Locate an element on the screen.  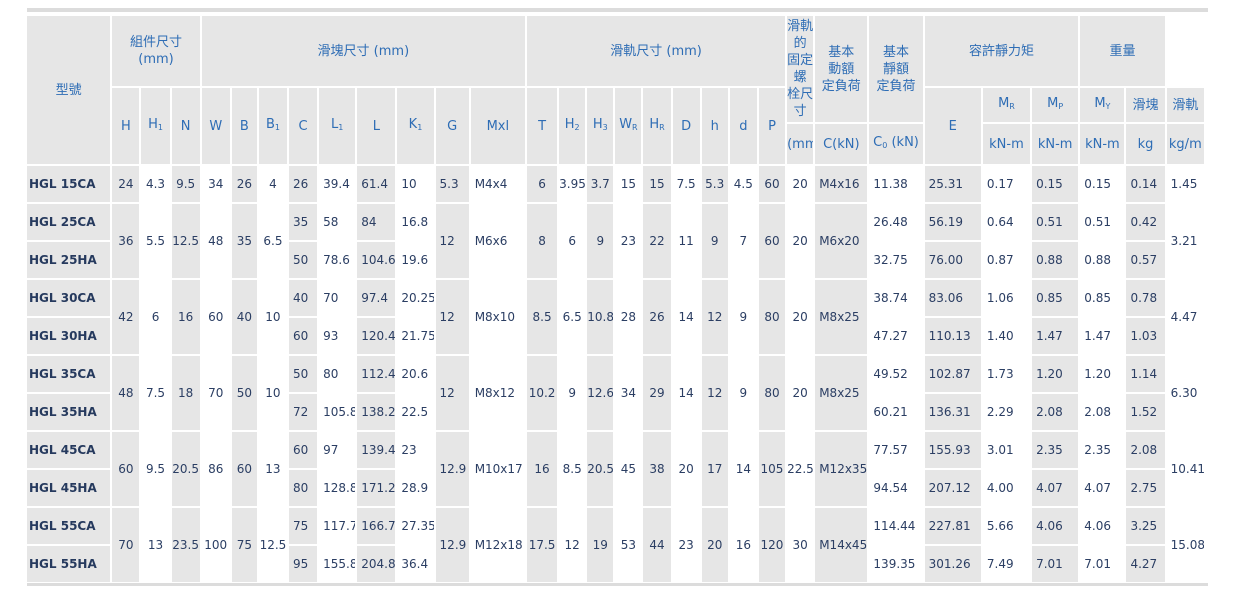
col-P: P is located at coordinates (772, 126).